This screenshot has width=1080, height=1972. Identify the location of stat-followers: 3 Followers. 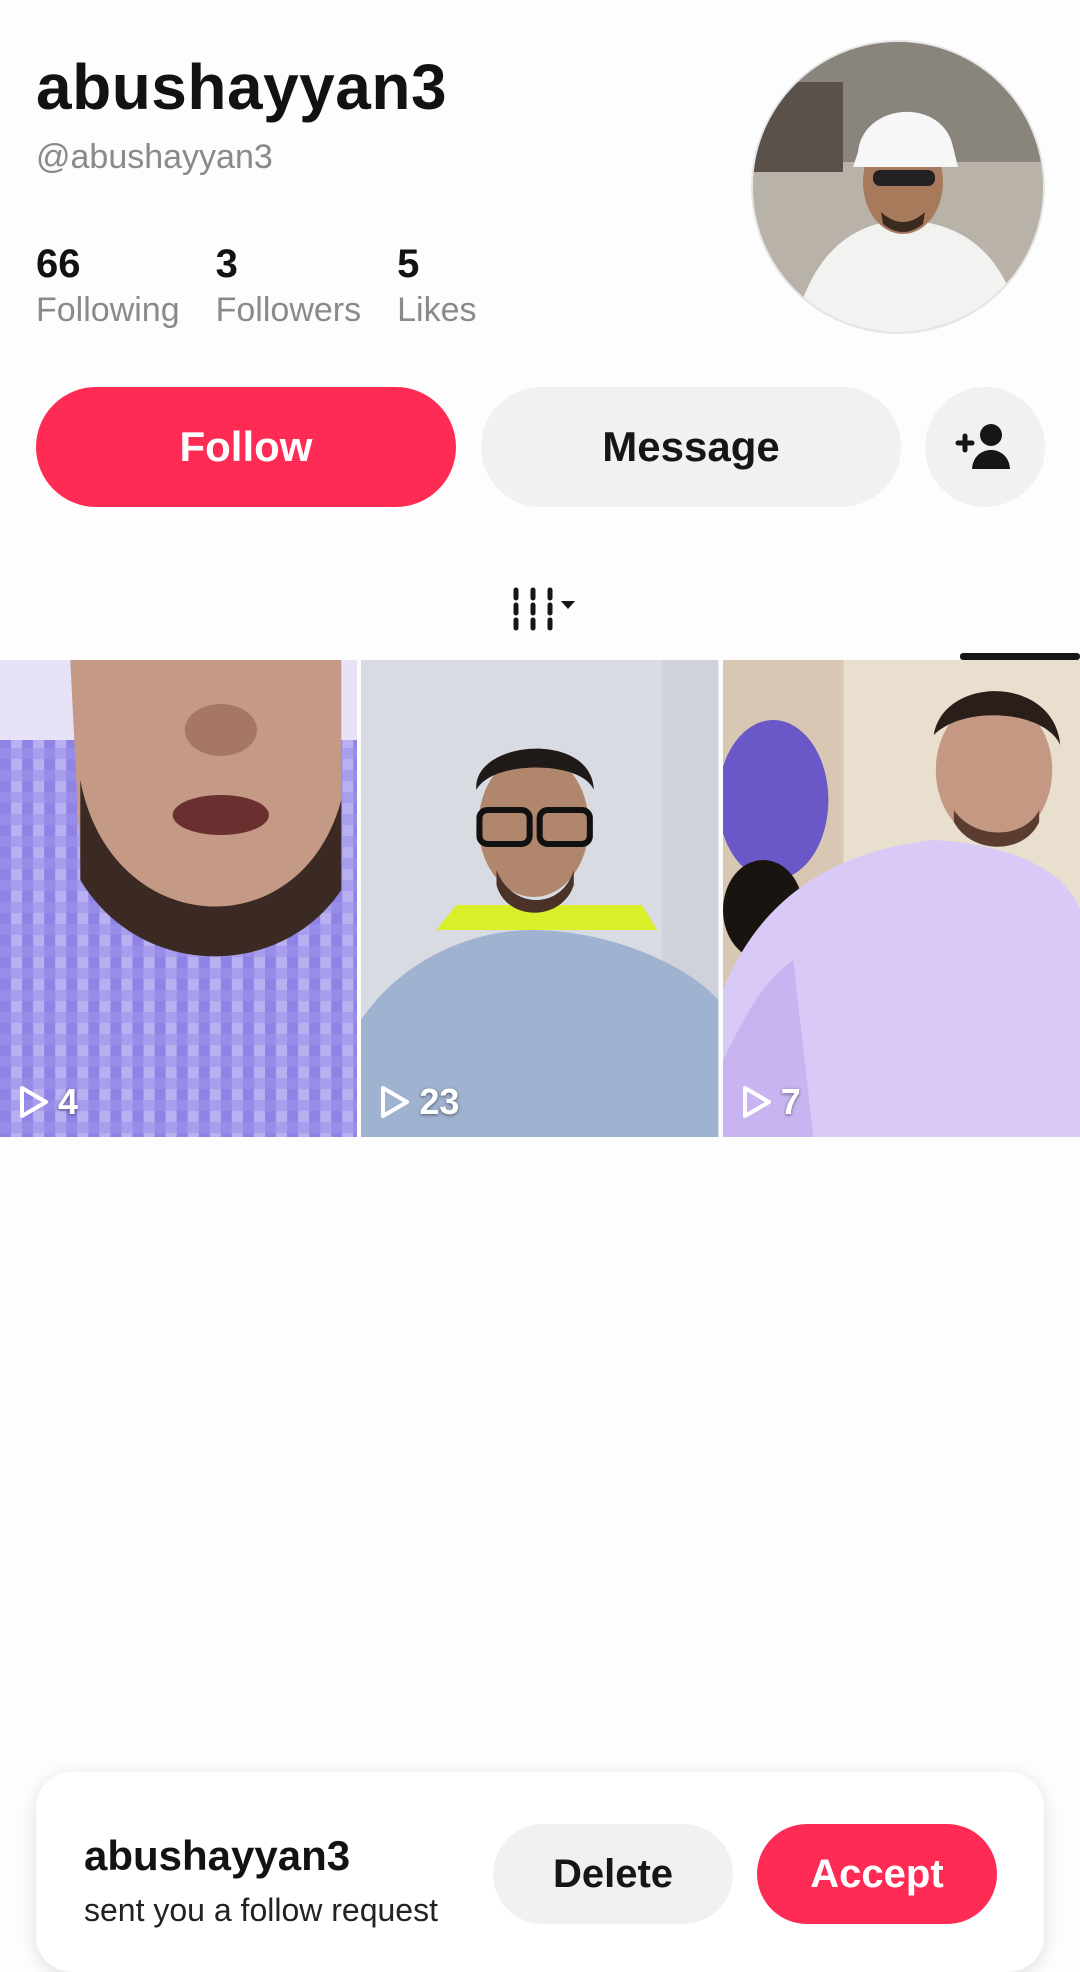
(288, 286).